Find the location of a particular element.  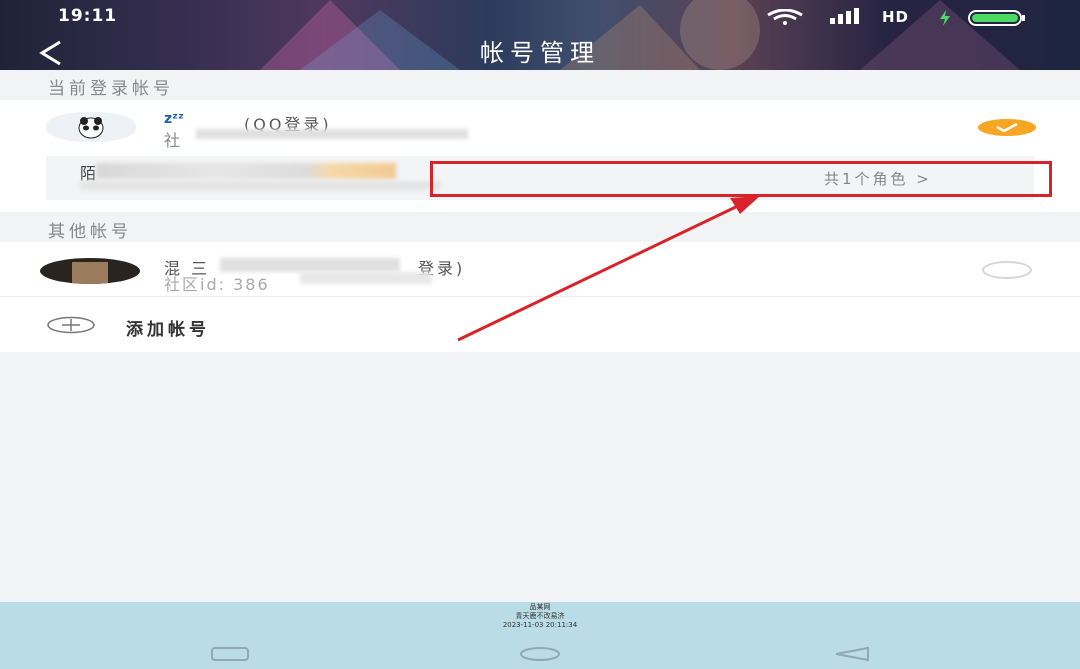

back-nav-icon is located at coordinates (852, 654).